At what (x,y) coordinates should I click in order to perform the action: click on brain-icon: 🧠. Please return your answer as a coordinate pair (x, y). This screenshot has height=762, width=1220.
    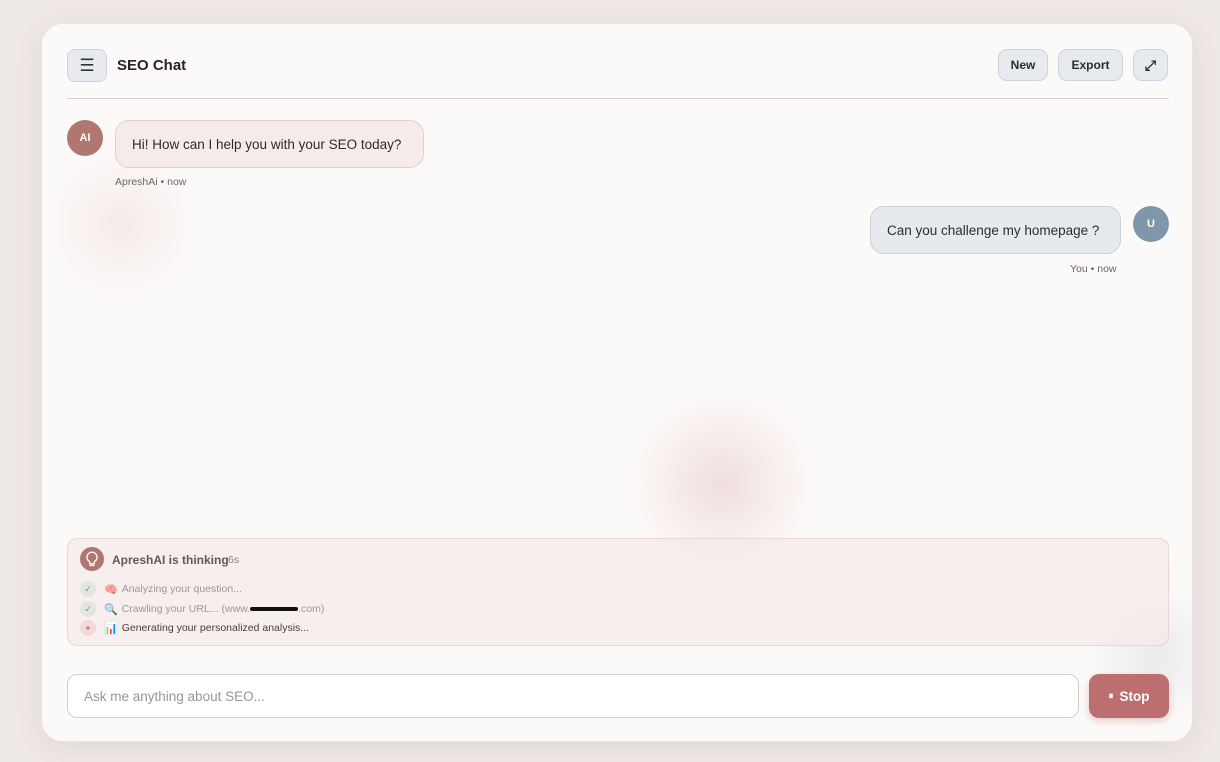
    Looking at the image, I should click on (111, 589).